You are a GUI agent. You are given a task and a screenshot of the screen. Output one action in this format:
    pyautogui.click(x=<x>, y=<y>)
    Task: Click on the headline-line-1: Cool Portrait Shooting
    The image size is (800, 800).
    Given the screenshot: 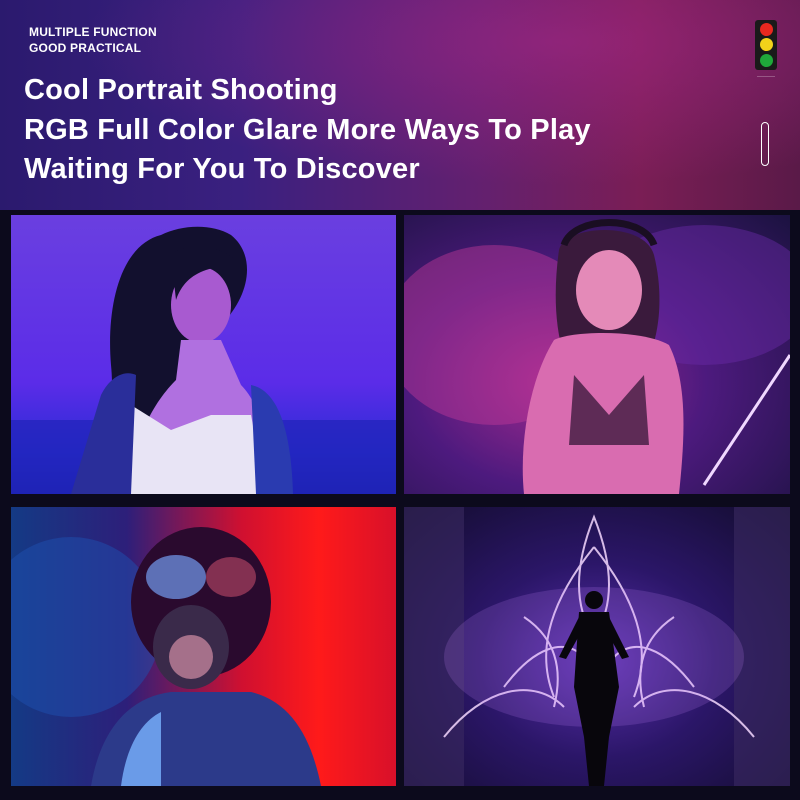 What is the action you would take?
    pyautogui.click(x=181, y=90)
    